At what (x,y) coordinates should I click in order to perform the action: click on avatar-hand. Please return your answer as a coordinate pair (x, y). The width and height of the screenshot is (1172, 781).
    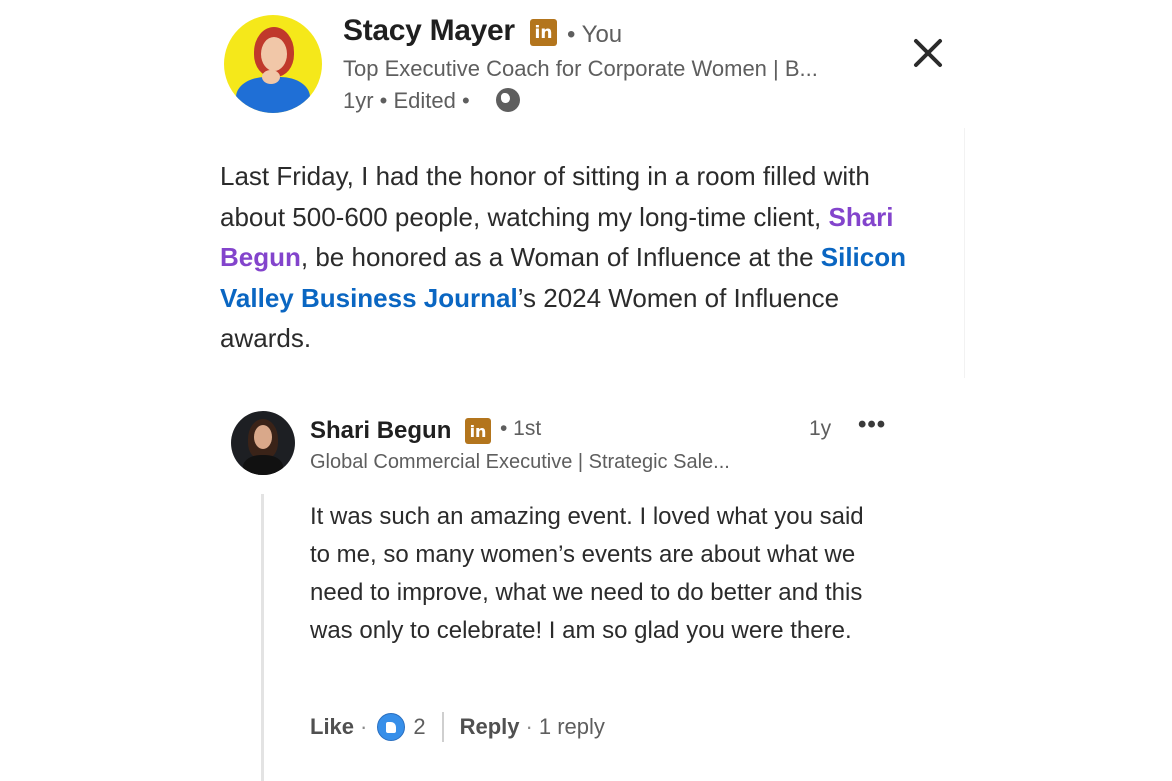
    Looking at the image, I should click on (271, 77).